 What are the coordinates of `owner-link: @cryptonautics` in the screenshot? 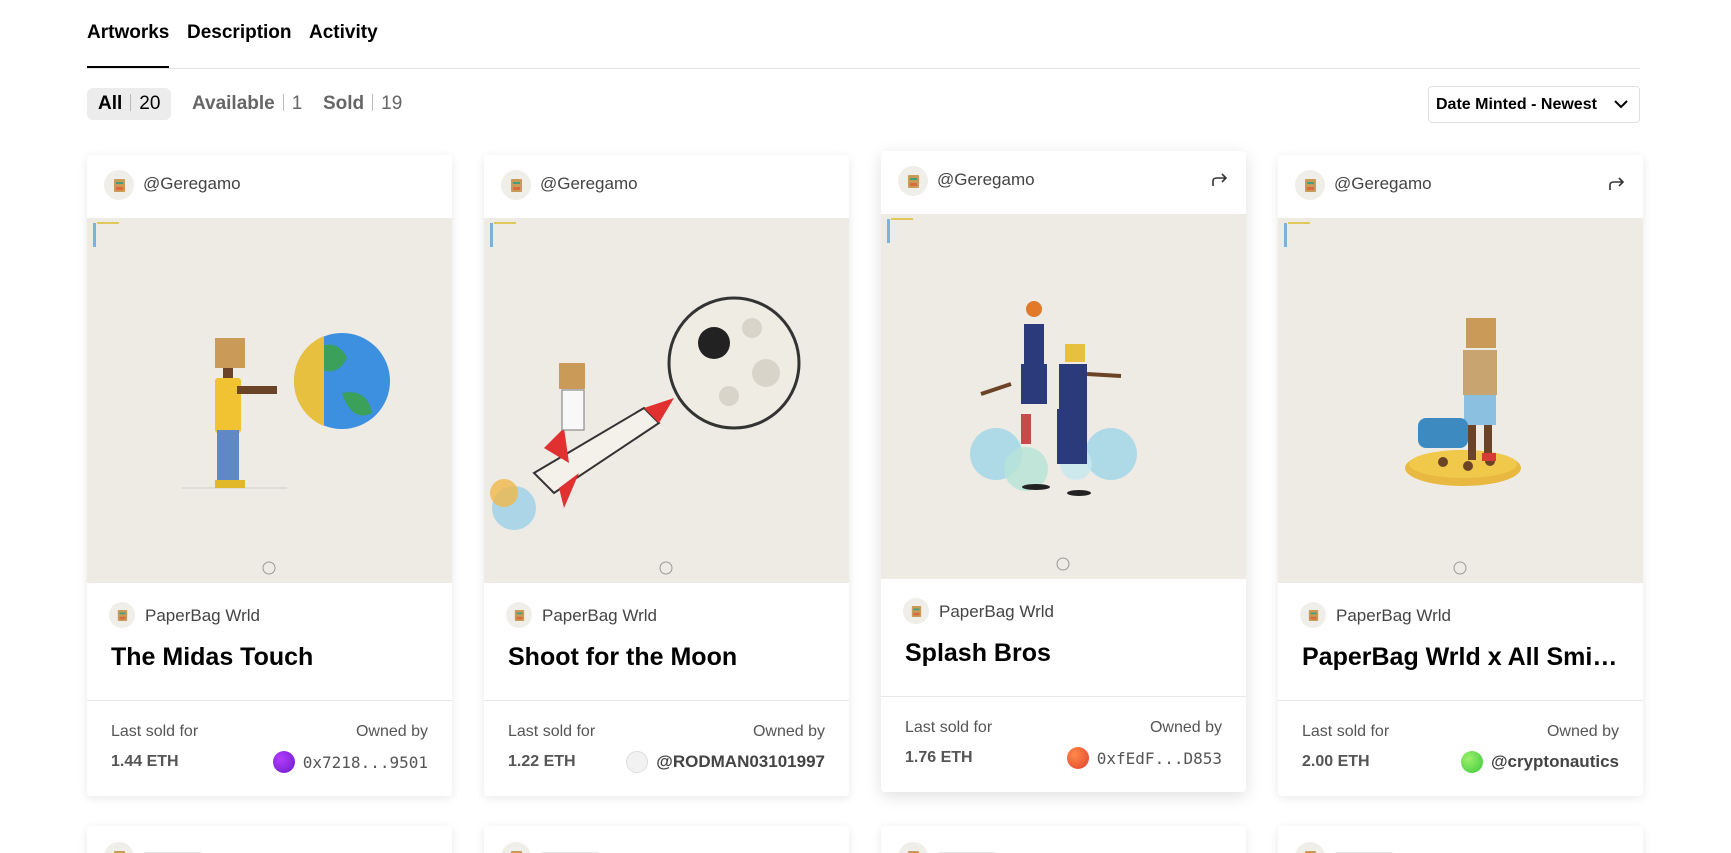 It's located at (1539, 762).